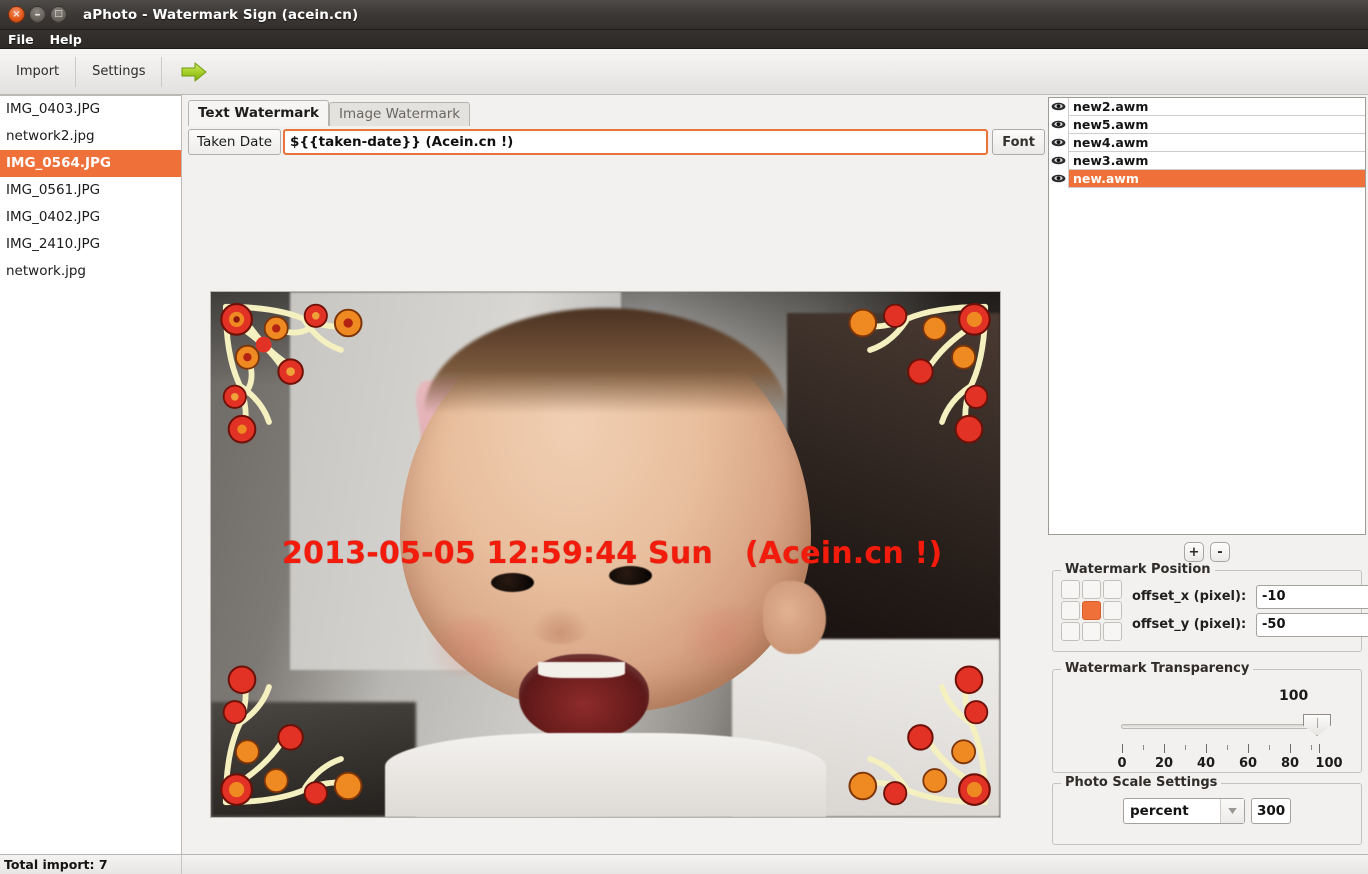  Describe the element at coordinates (1248, 763) in the screenshot. I see `tick-label: 60` at that location.